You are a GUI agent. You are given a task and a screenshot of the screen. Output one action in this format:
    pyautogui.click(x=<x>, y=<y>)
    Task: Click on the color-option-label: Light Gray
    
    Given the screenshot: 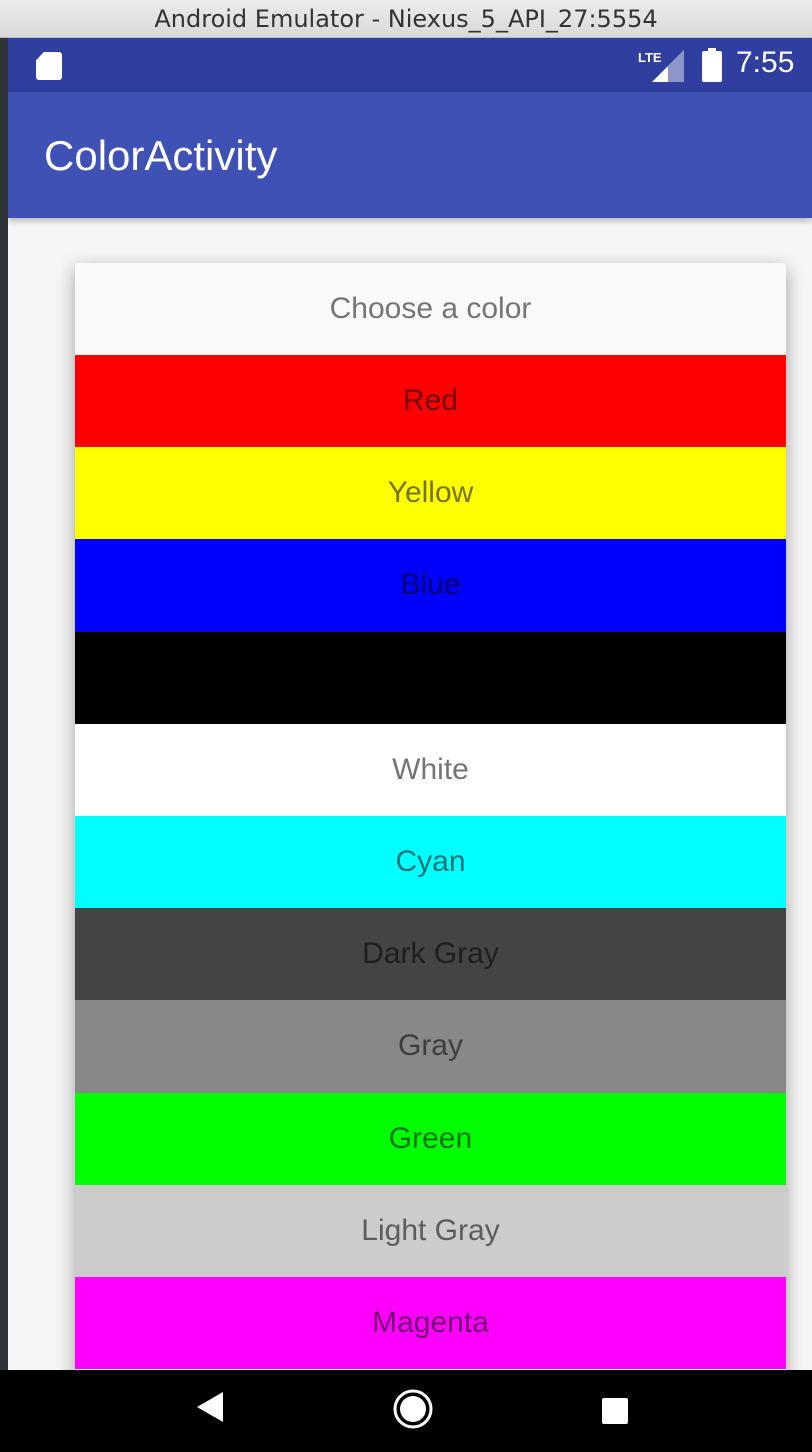 What is the action you would take?
    pyautogui.click(x=430, y=1230)
    